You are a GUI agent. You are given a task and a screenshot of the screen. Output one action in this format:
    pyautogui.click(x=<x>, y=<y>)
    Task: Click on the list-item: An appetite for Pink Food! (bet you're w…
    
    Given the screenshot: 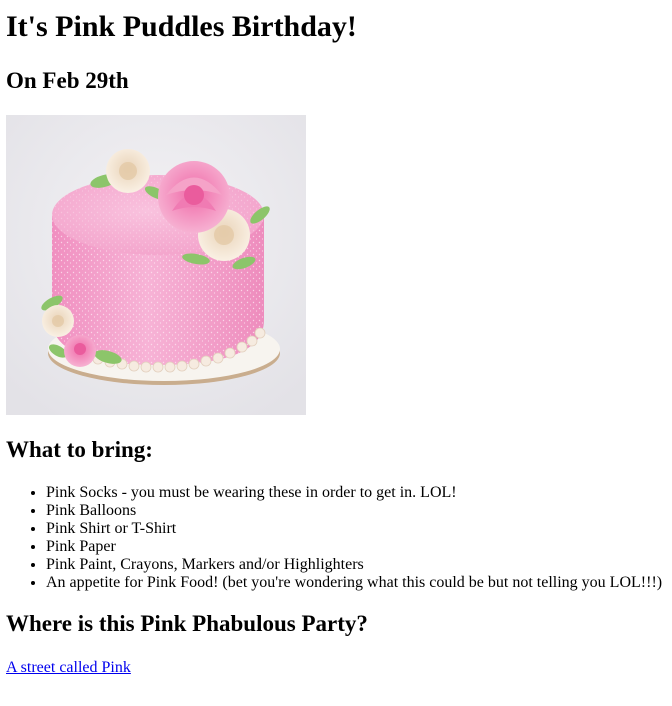 What is the action you would take?
    pyautogui.click(x=356, y=583)
    